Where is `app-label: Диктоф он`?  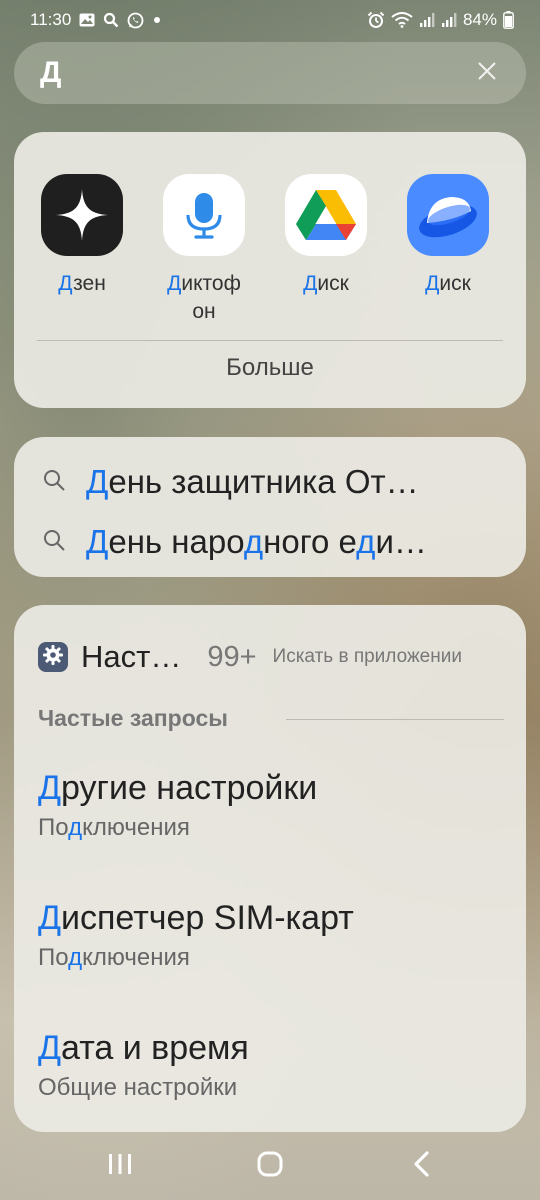 app-label: Диктоф он is located at coordinates (204, 297).